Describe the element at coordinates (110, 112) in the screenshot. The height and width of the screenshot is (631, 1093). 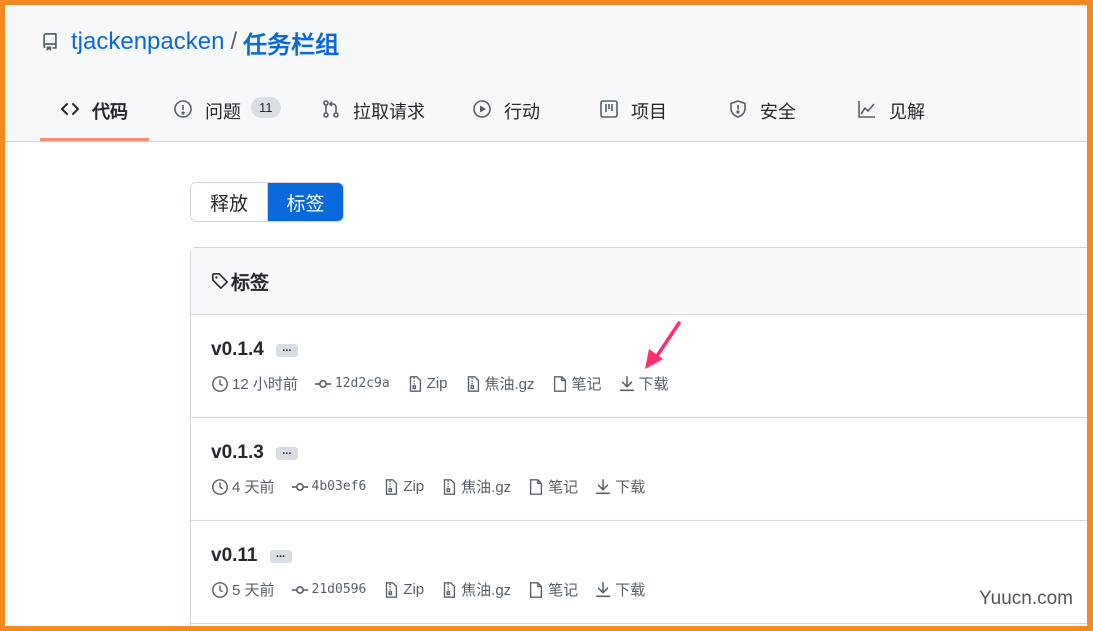
I see `tab-code-label: 代码` at that location.